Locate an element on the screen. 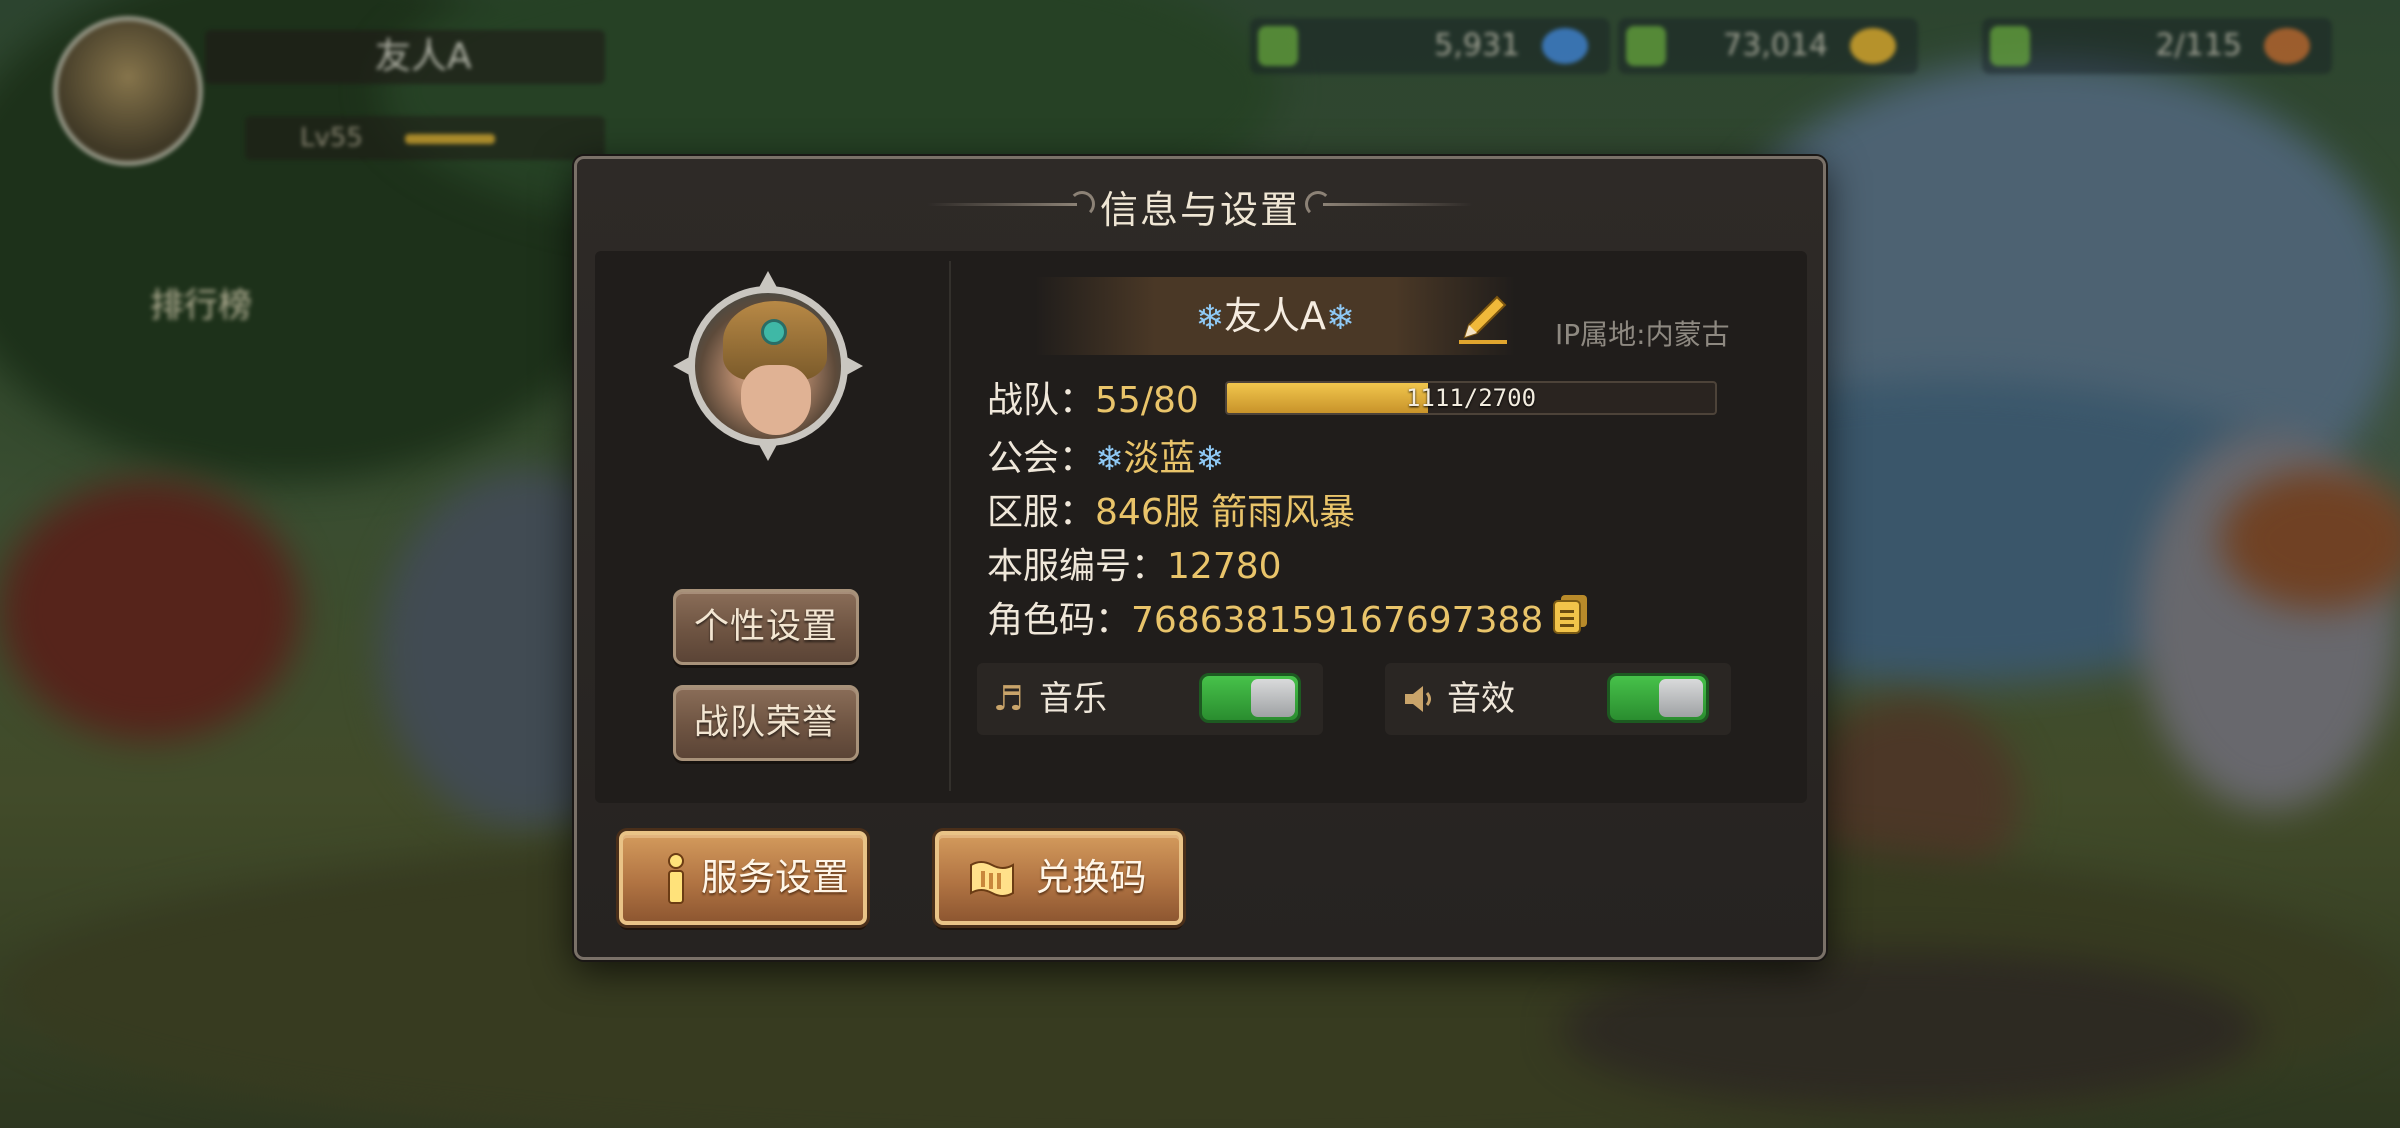  panel-divider is located at coordinates (950, 526).